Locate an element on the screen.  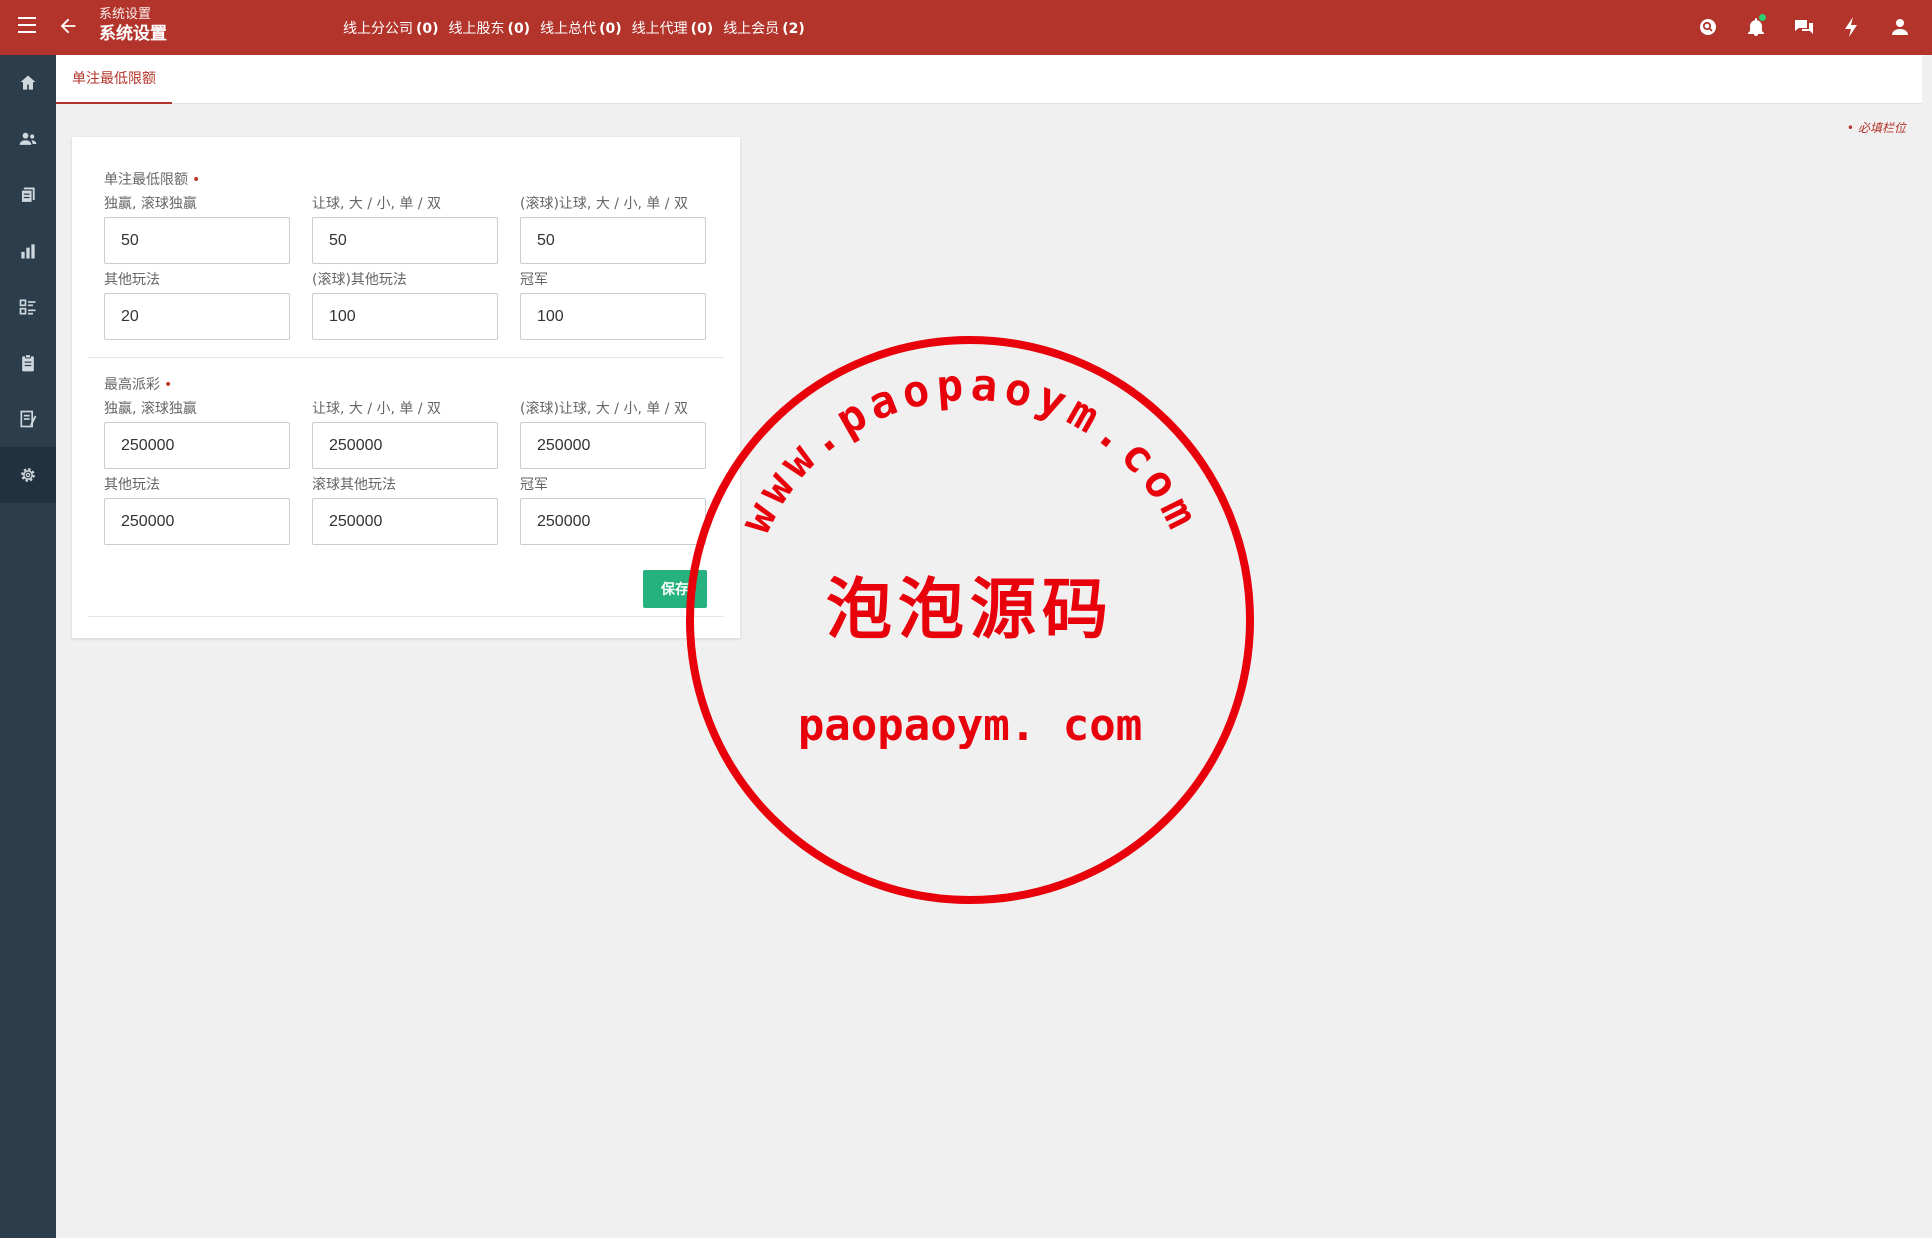
watermark-stamp: www.paopaoym.com 泡泡源码 paopaoym. com is located at coordinates (970, 620).